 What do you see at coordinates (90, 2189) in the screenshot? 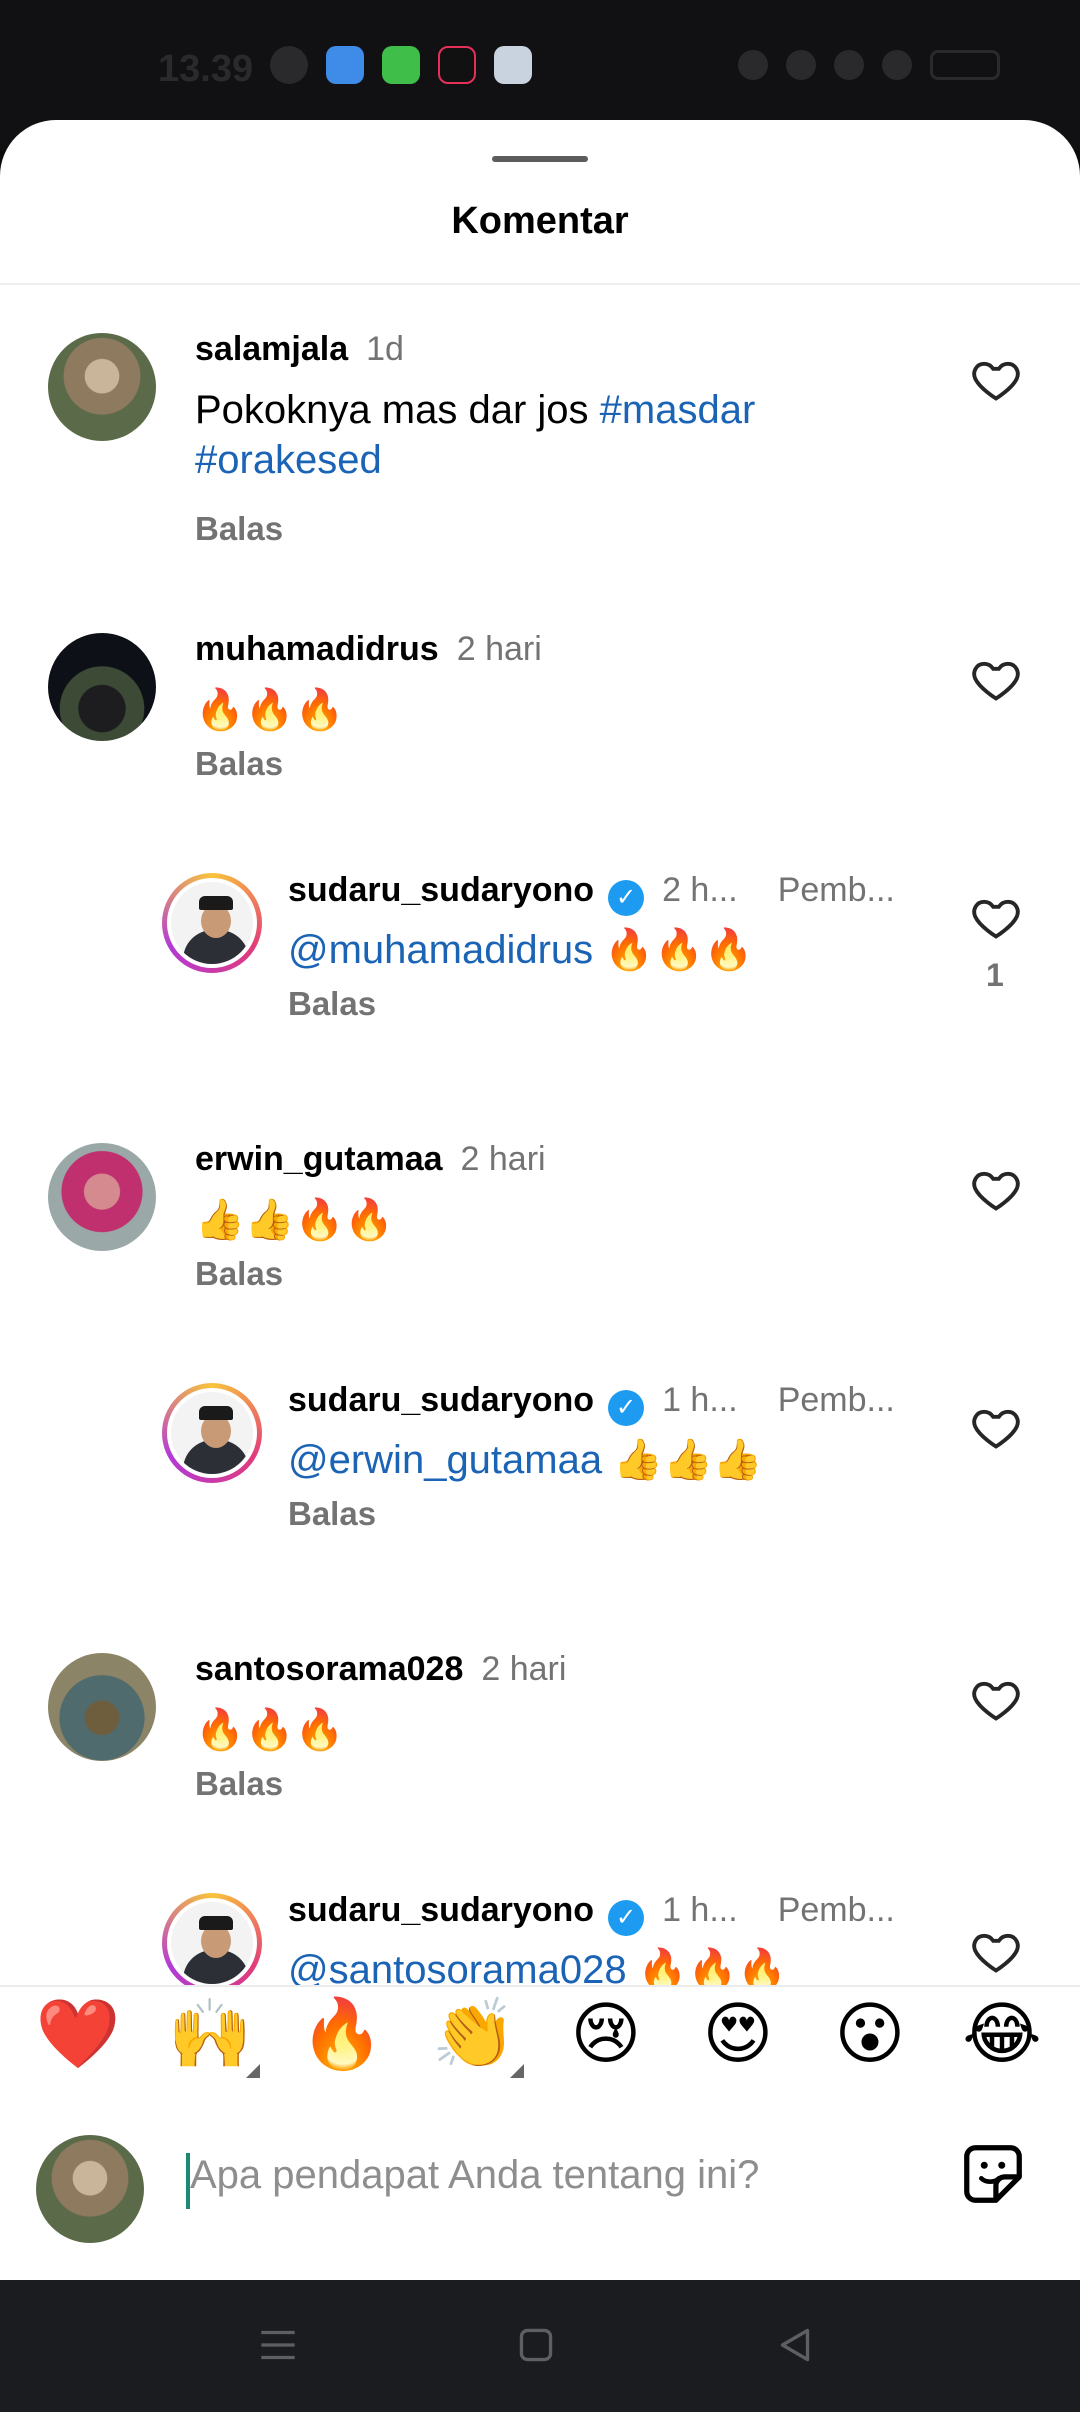
I see `my-avatar` at bounding box center [90, 2189].